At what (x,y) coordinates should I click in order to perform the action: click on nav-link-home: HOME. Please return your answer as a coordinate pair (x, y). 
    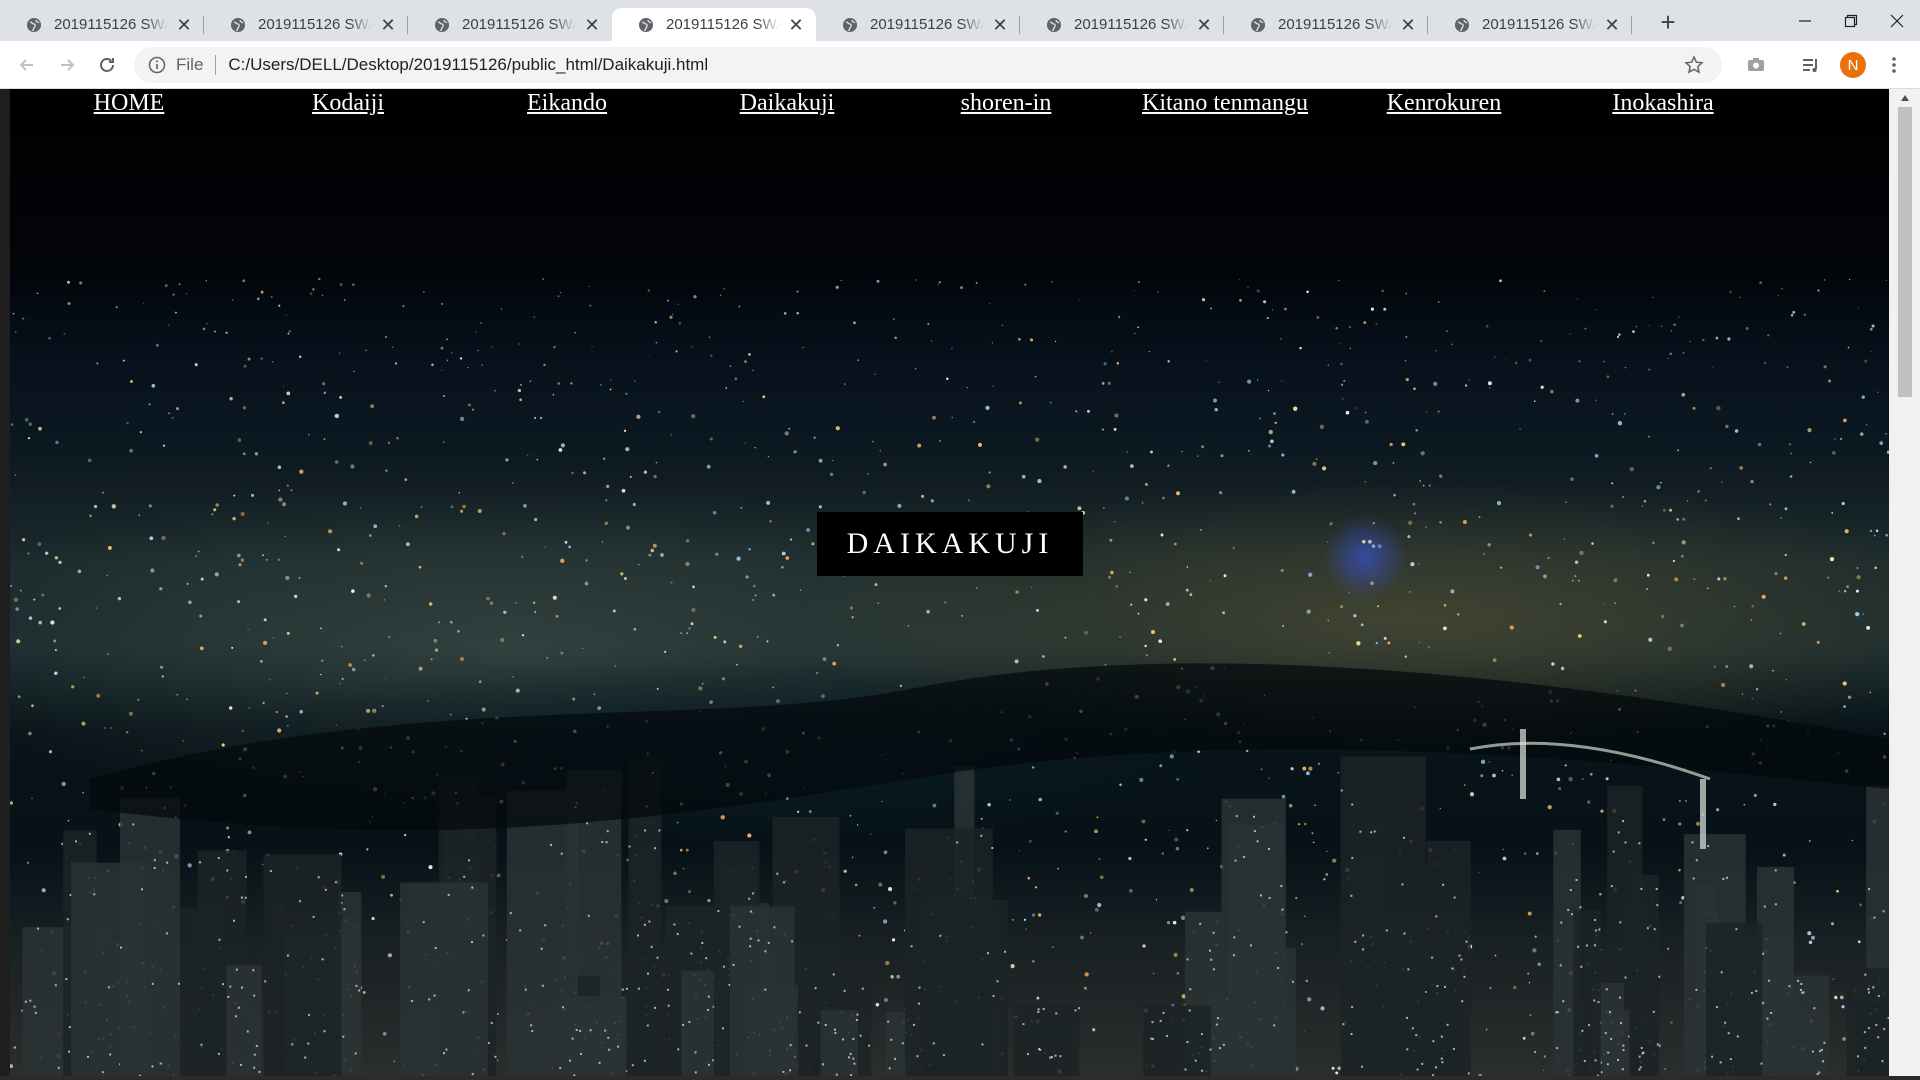
    Looking at the image, I should click on (129, 103).